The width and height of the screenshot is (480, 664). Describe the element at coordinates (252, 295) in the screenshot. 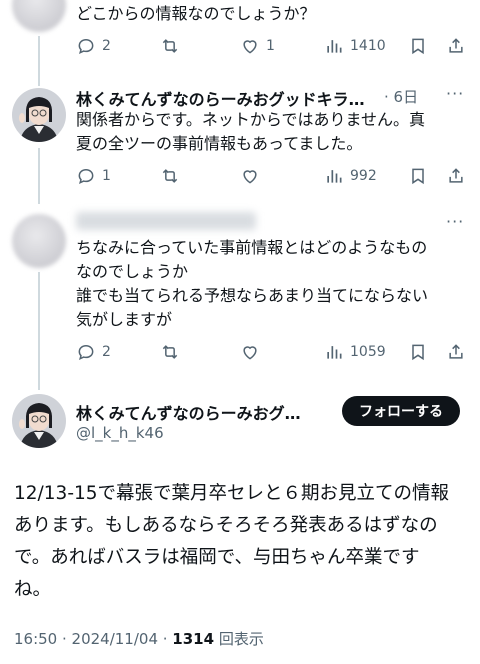

I see `reply3-text-line3: 誰でも当てられる予想ならあまり当てにならない` at that location.